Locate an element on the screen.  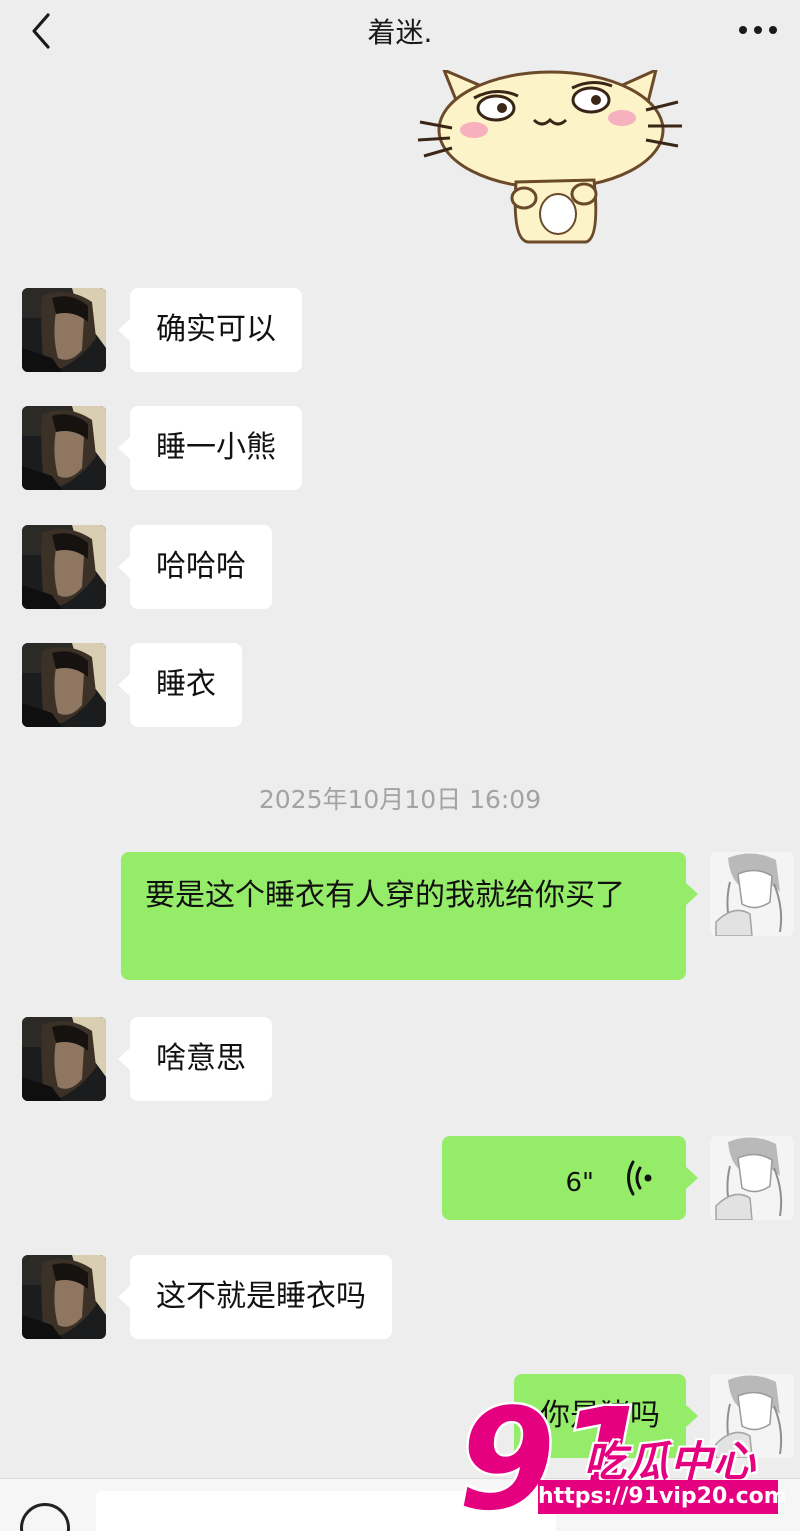
more-dots-icon is located at coordinates (758, 30).